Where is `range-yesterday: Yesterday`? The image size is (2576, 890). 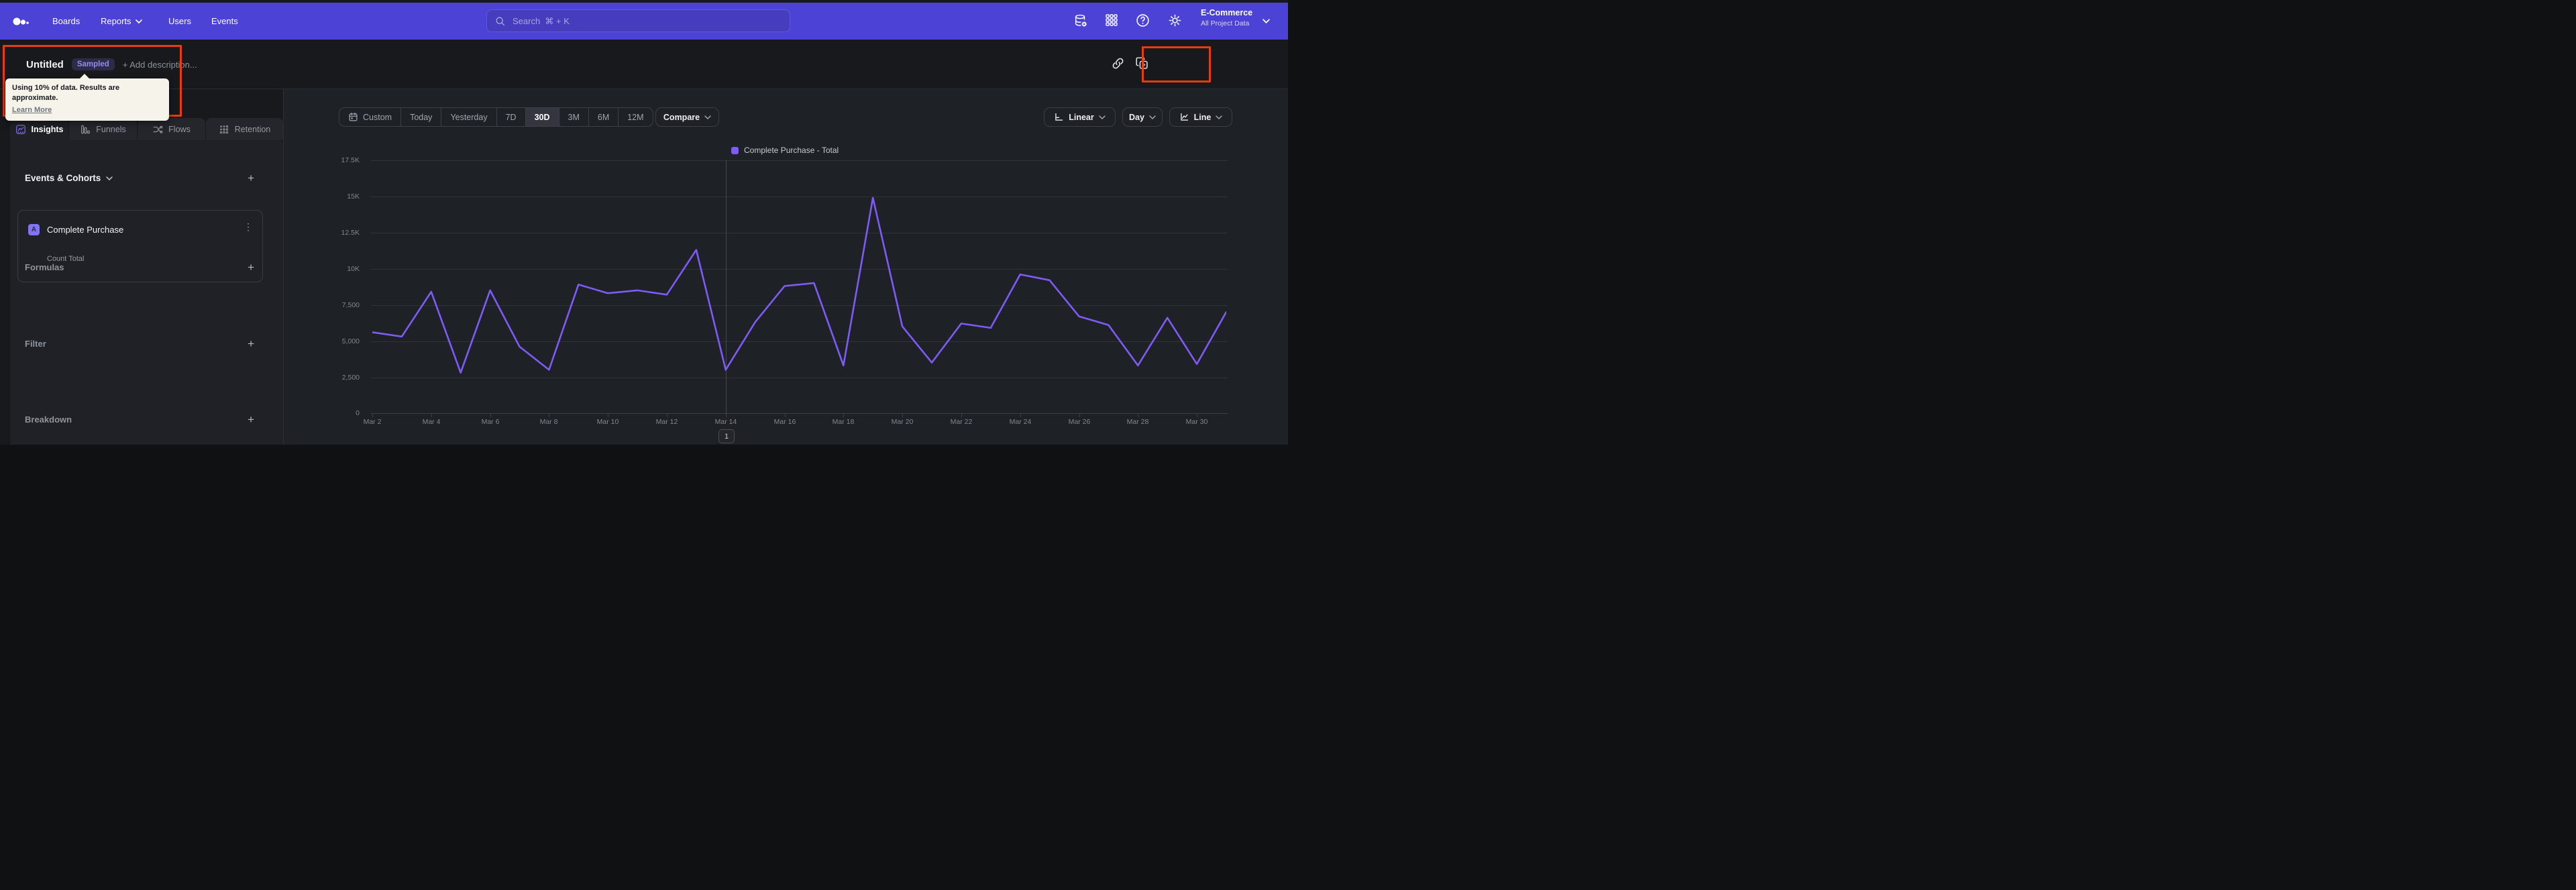
range-yesterday: Yesterday is located at coordinates (469, 117).